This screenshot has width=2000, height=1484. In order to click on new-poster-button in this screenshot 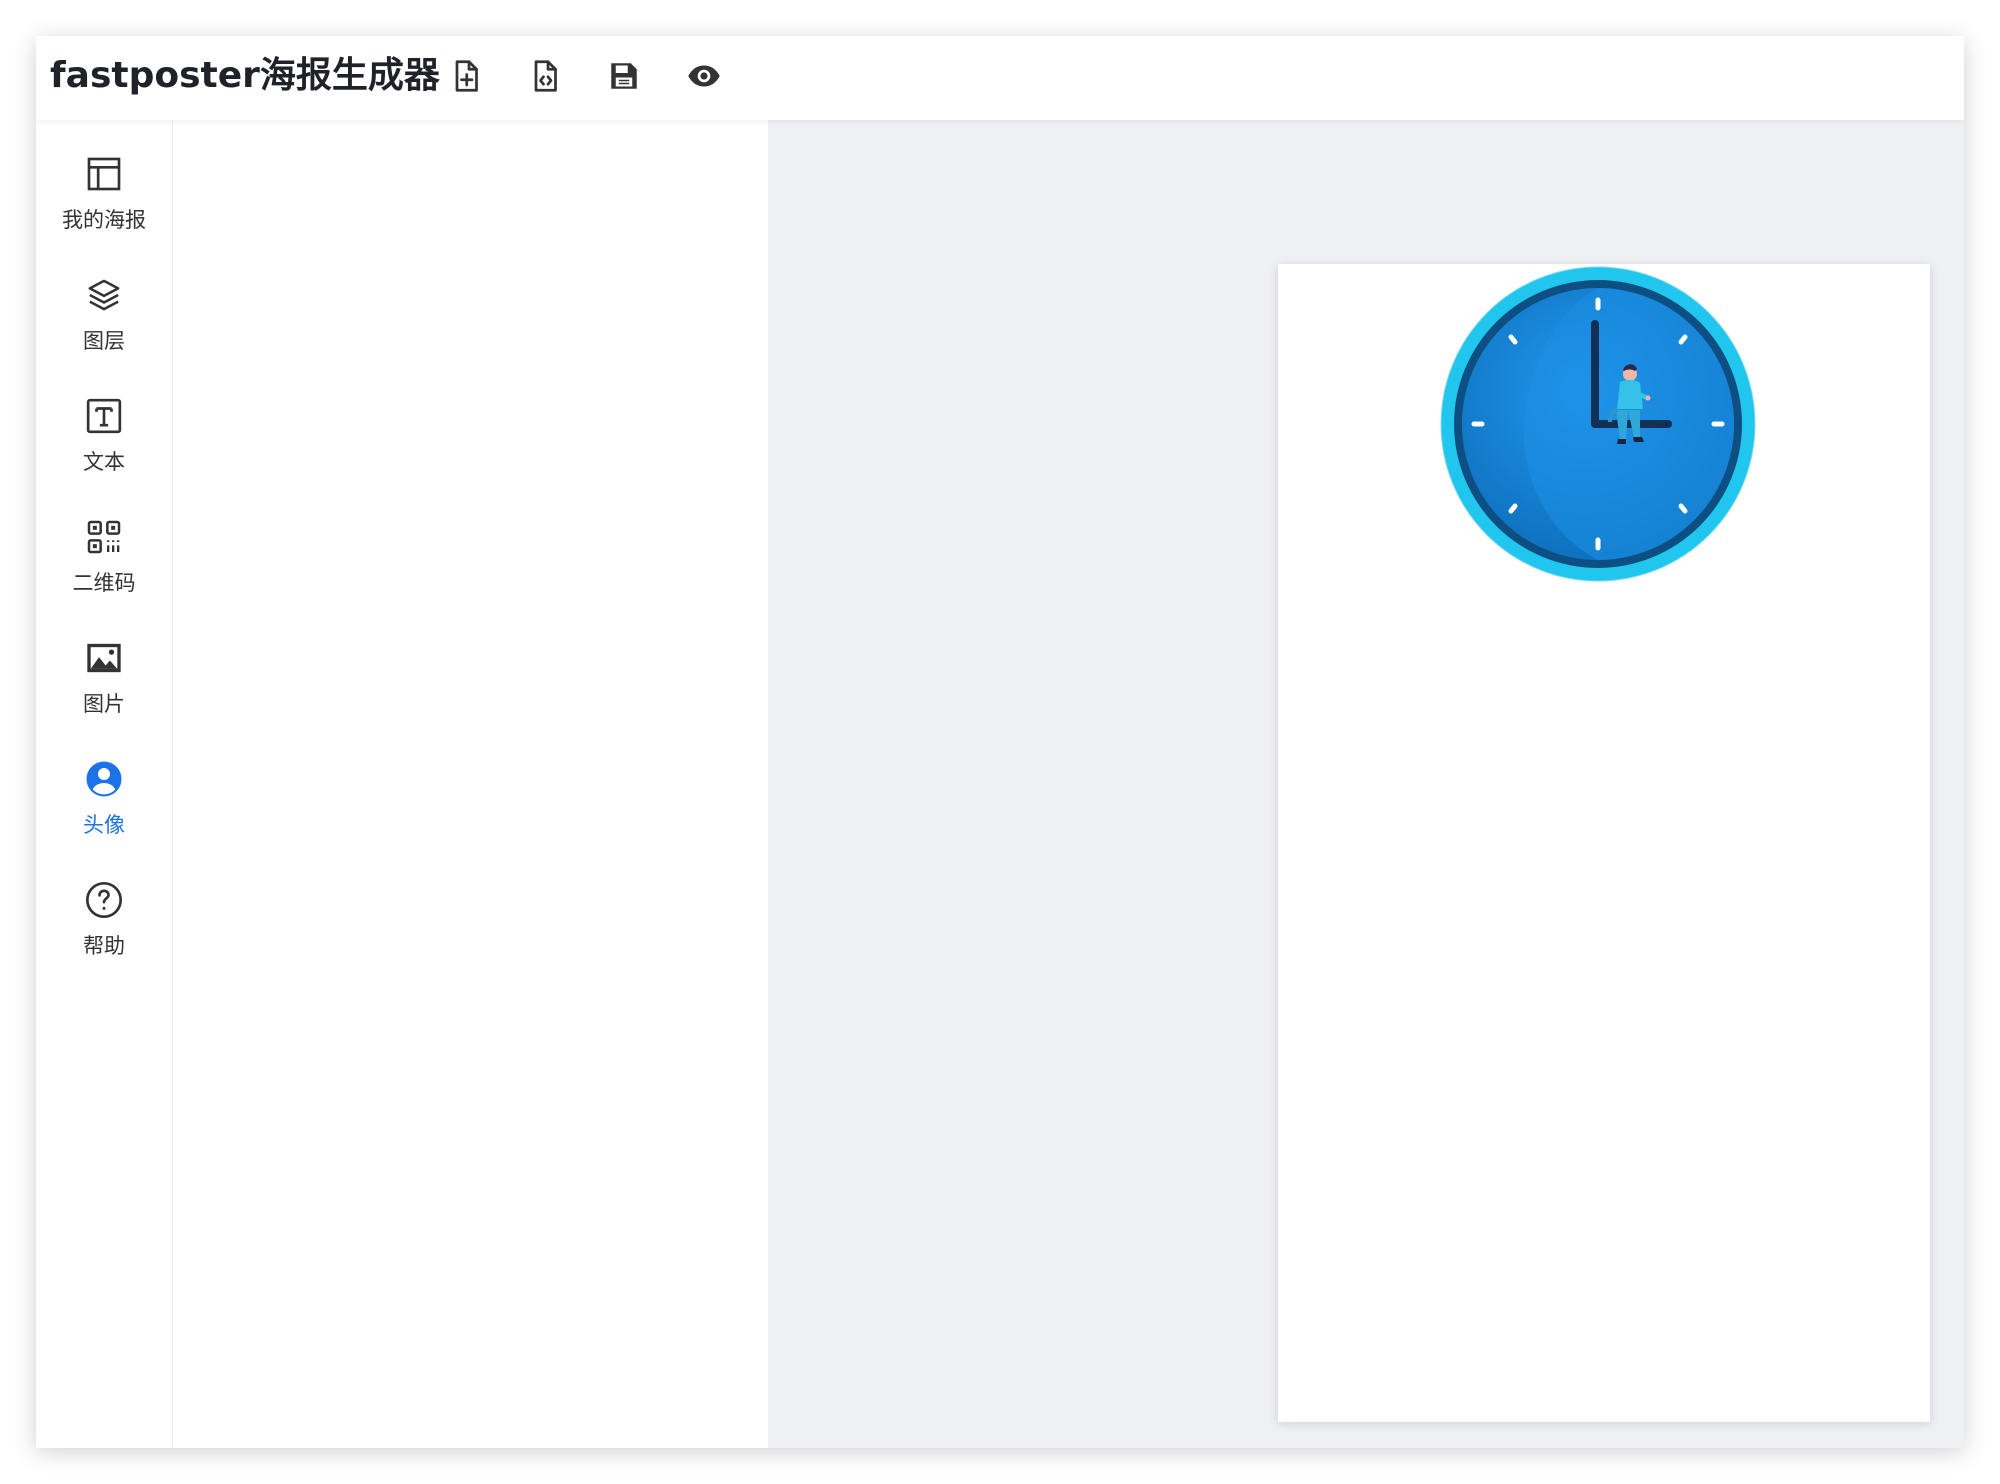, I will do `click(466, 76)`.